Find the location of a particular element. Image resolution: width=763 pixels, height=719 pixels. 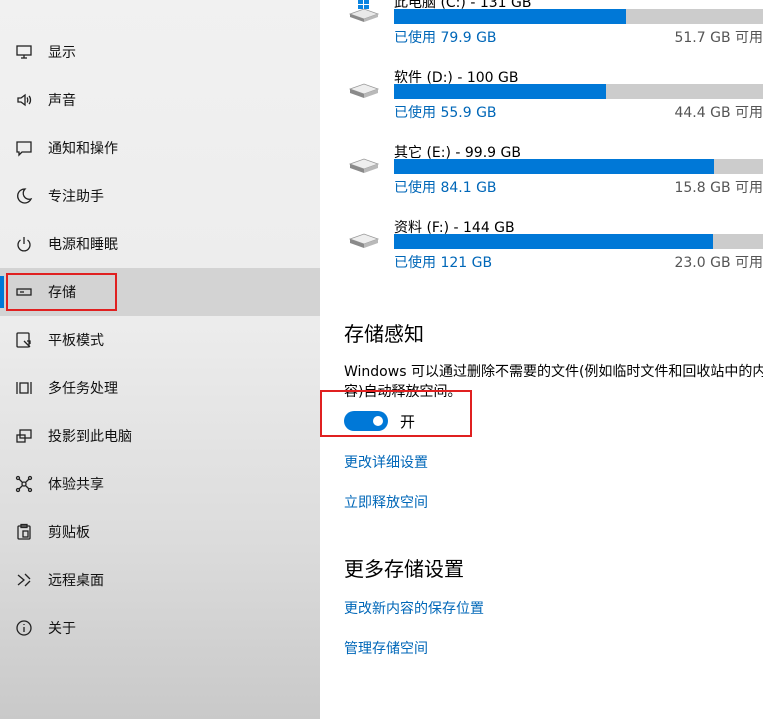

sidebar-item-label: 专注助手 is located at coordinates (76, 197).